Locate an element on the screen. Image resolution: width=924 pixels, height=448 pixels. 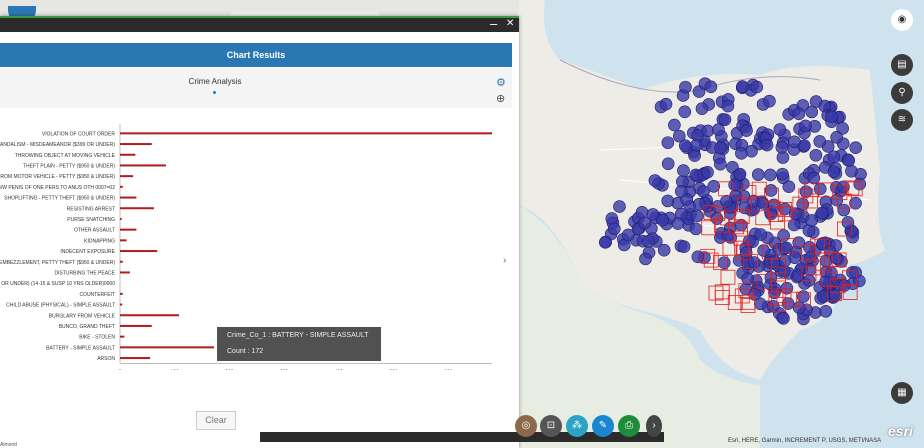
print-icon: ▤ is located at coordinates (902, 65).